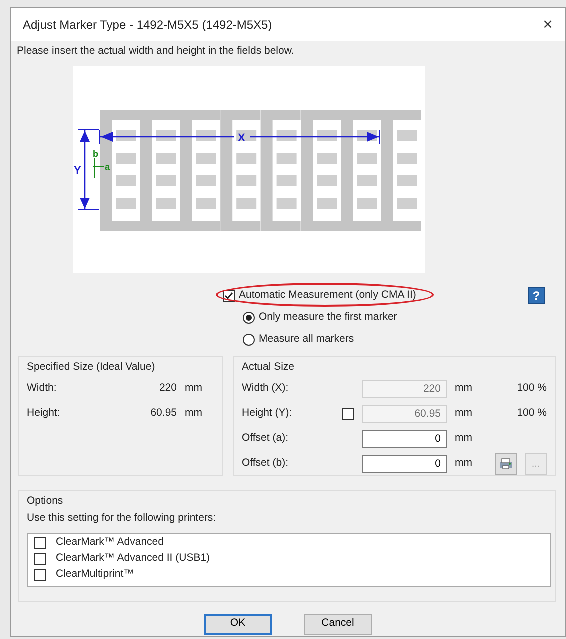 The height and width of the screenshot is (639, 566). I want to click on field-label: Width (X):, so click(266, 388).